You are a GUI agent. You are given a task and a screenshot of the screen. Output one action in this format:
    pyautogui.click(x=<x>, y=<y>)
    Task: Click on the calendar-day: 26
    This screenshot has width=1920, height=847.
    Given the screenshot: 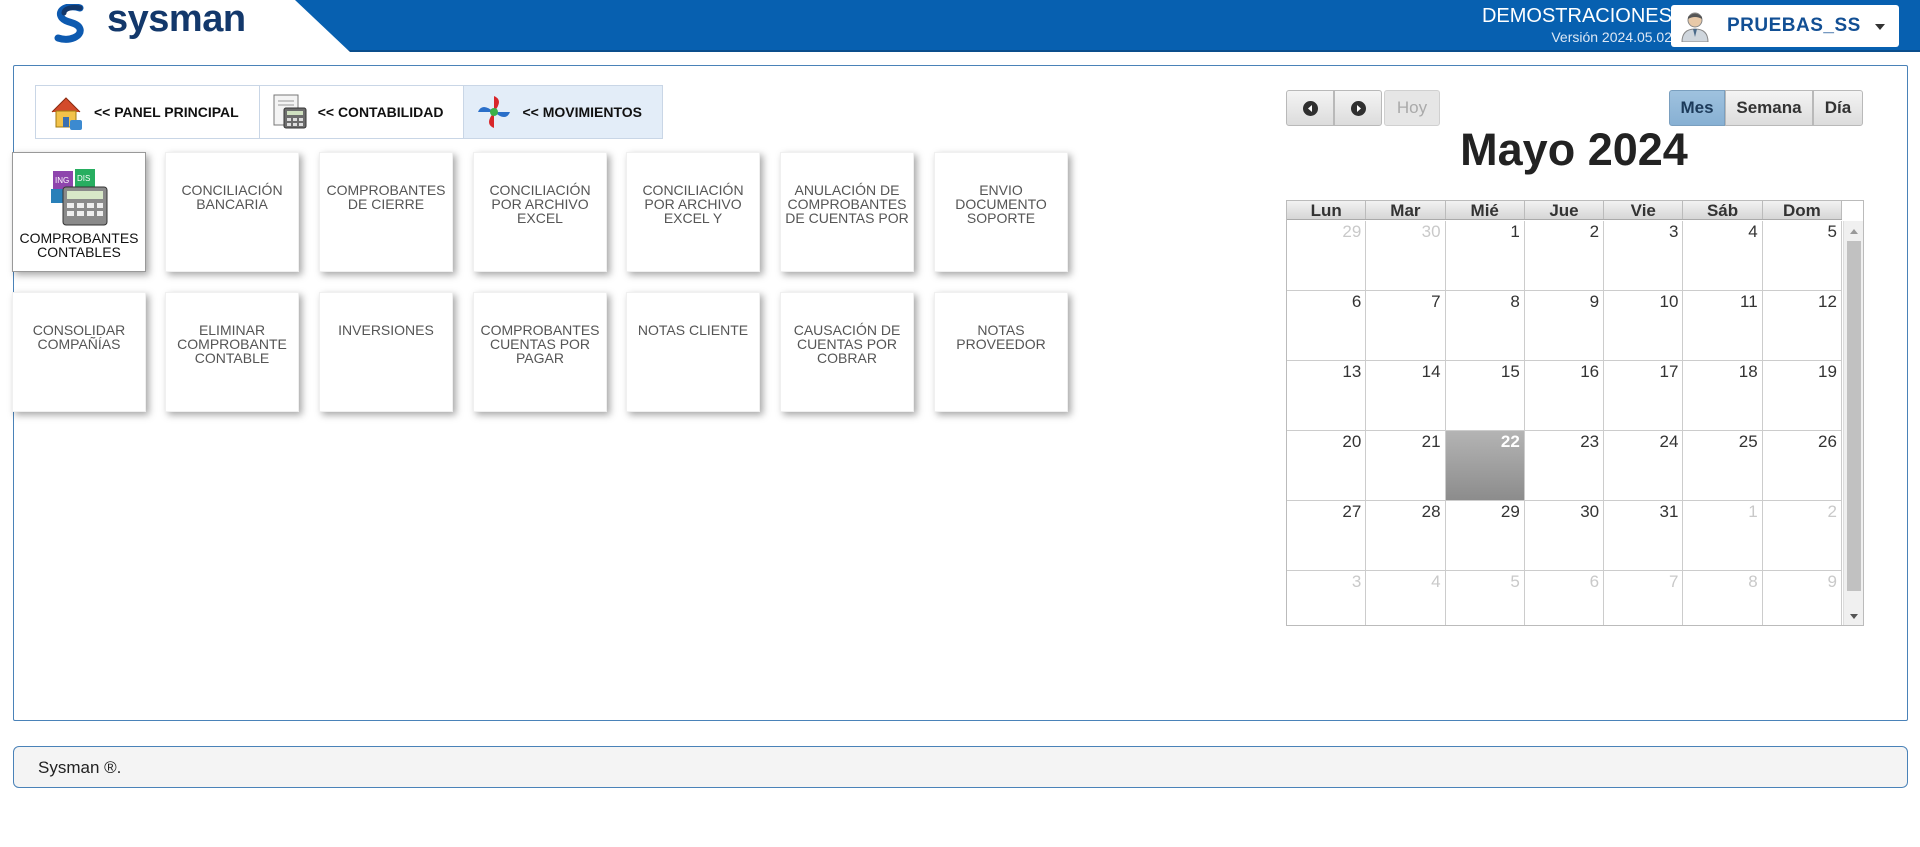 What is the action you would take?
    pyautogui.click(x=1802, y=465)
    